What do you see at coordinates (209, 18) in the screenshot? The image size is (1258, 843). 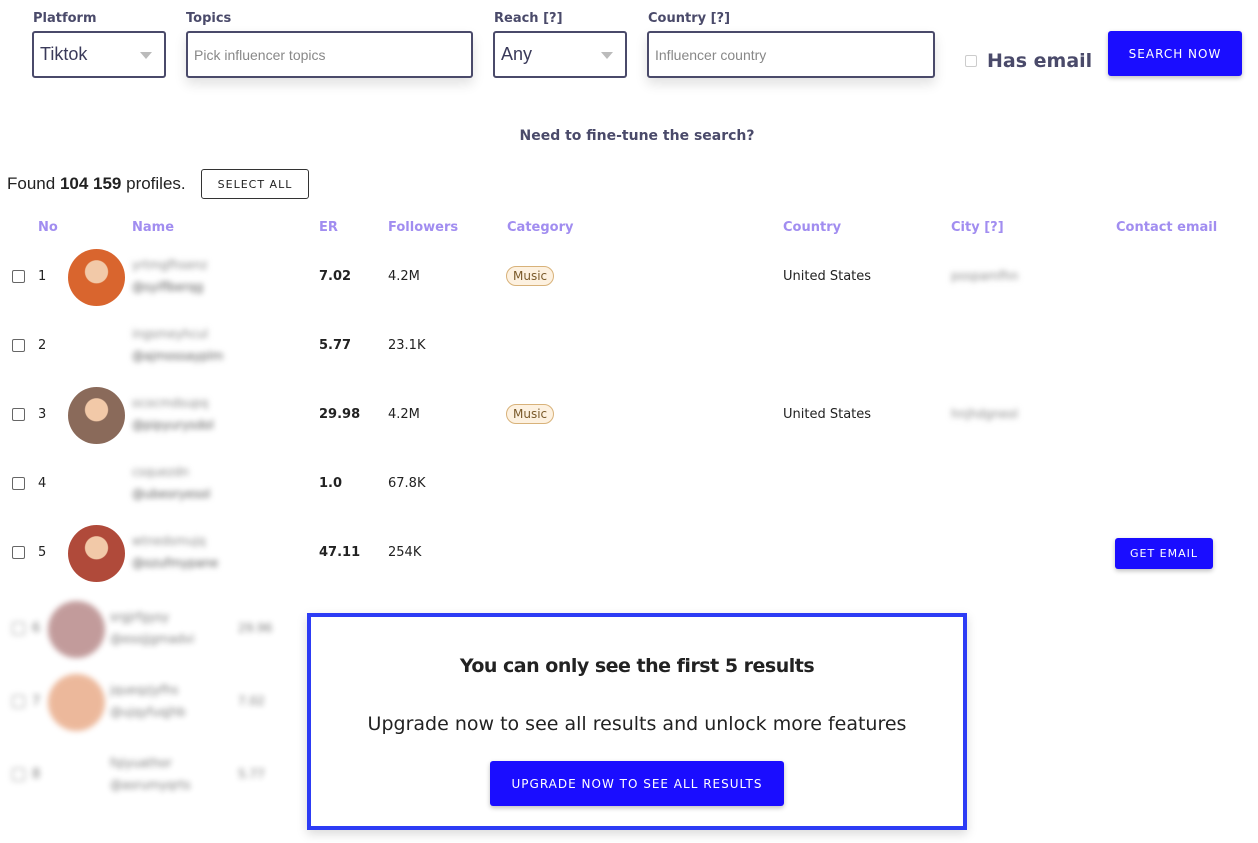 I see `topics-label: Topics` at bounding box center [209, 18].